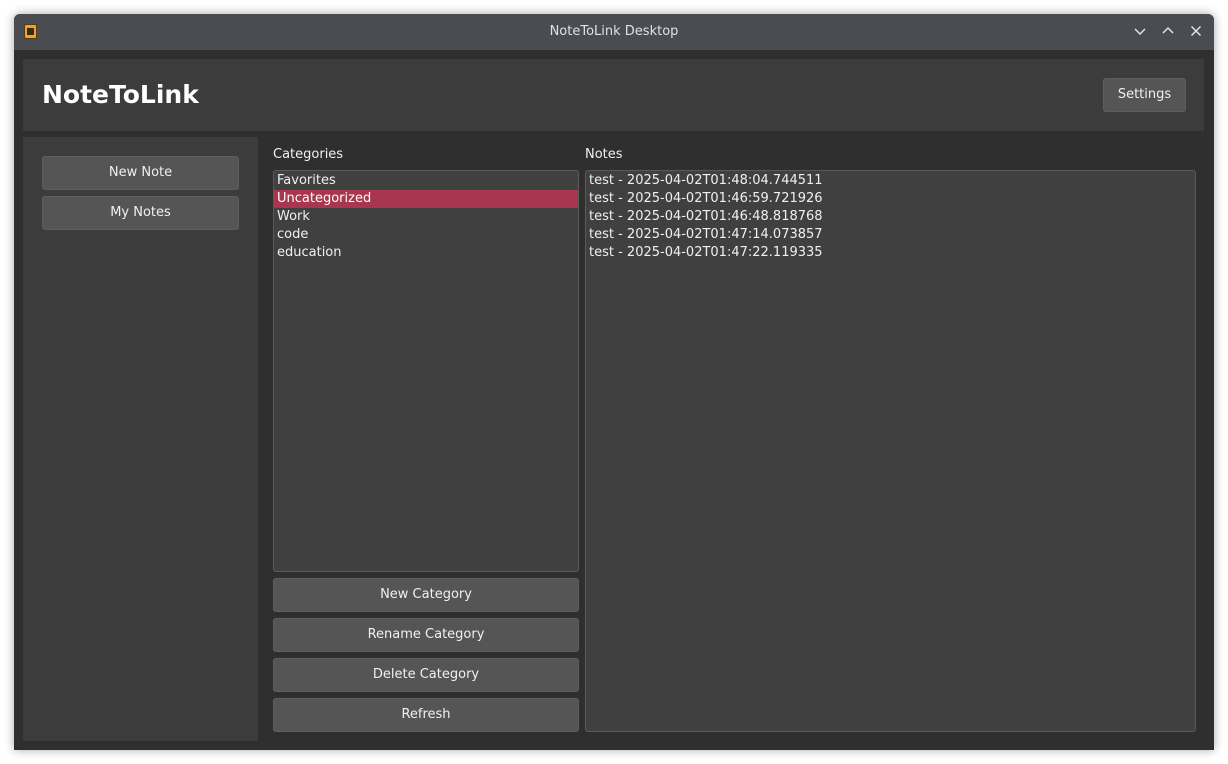 The width and height of the screenshot is (1228, 764). I want to click on title-bar: NoteToLink Desktop, so click(614, 32).